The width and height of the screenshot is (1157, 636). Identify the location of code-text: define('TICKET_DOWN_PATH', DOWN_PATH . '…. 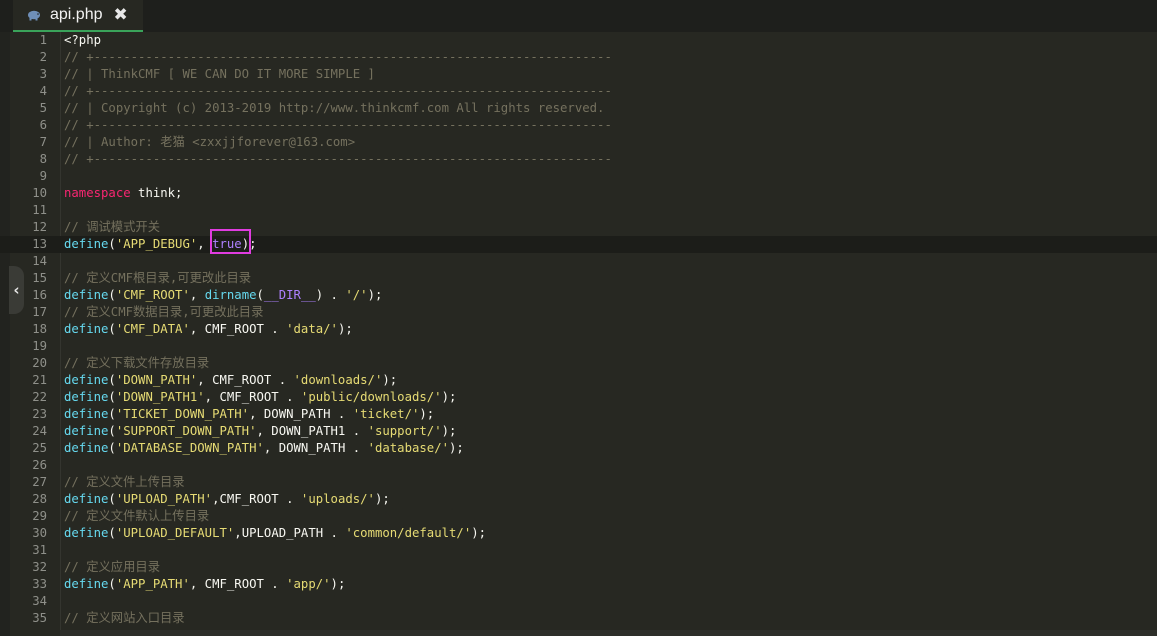
(249, 414).